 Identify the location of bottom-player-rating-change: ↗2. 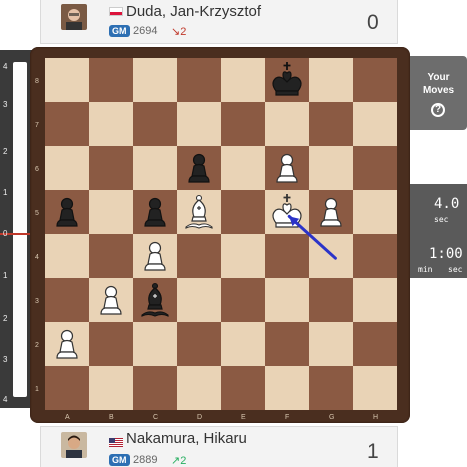
(179, 461).